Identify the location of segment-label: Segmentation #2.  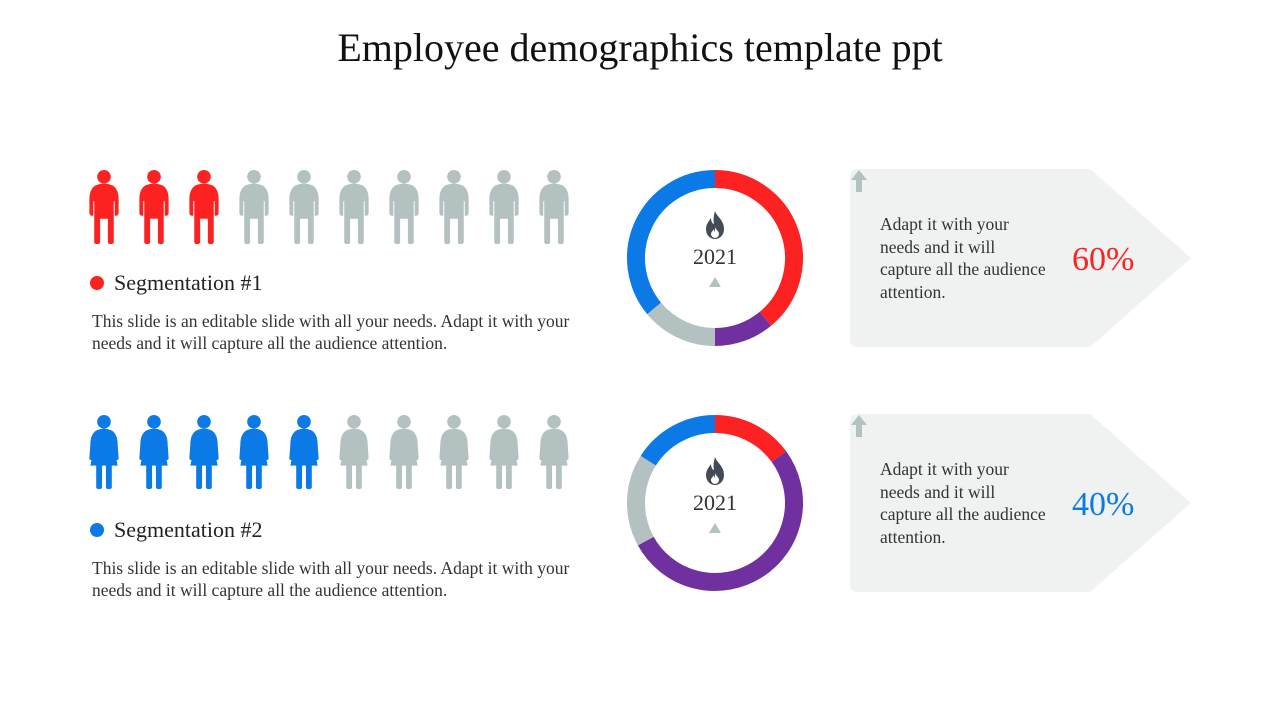
(188, 529).